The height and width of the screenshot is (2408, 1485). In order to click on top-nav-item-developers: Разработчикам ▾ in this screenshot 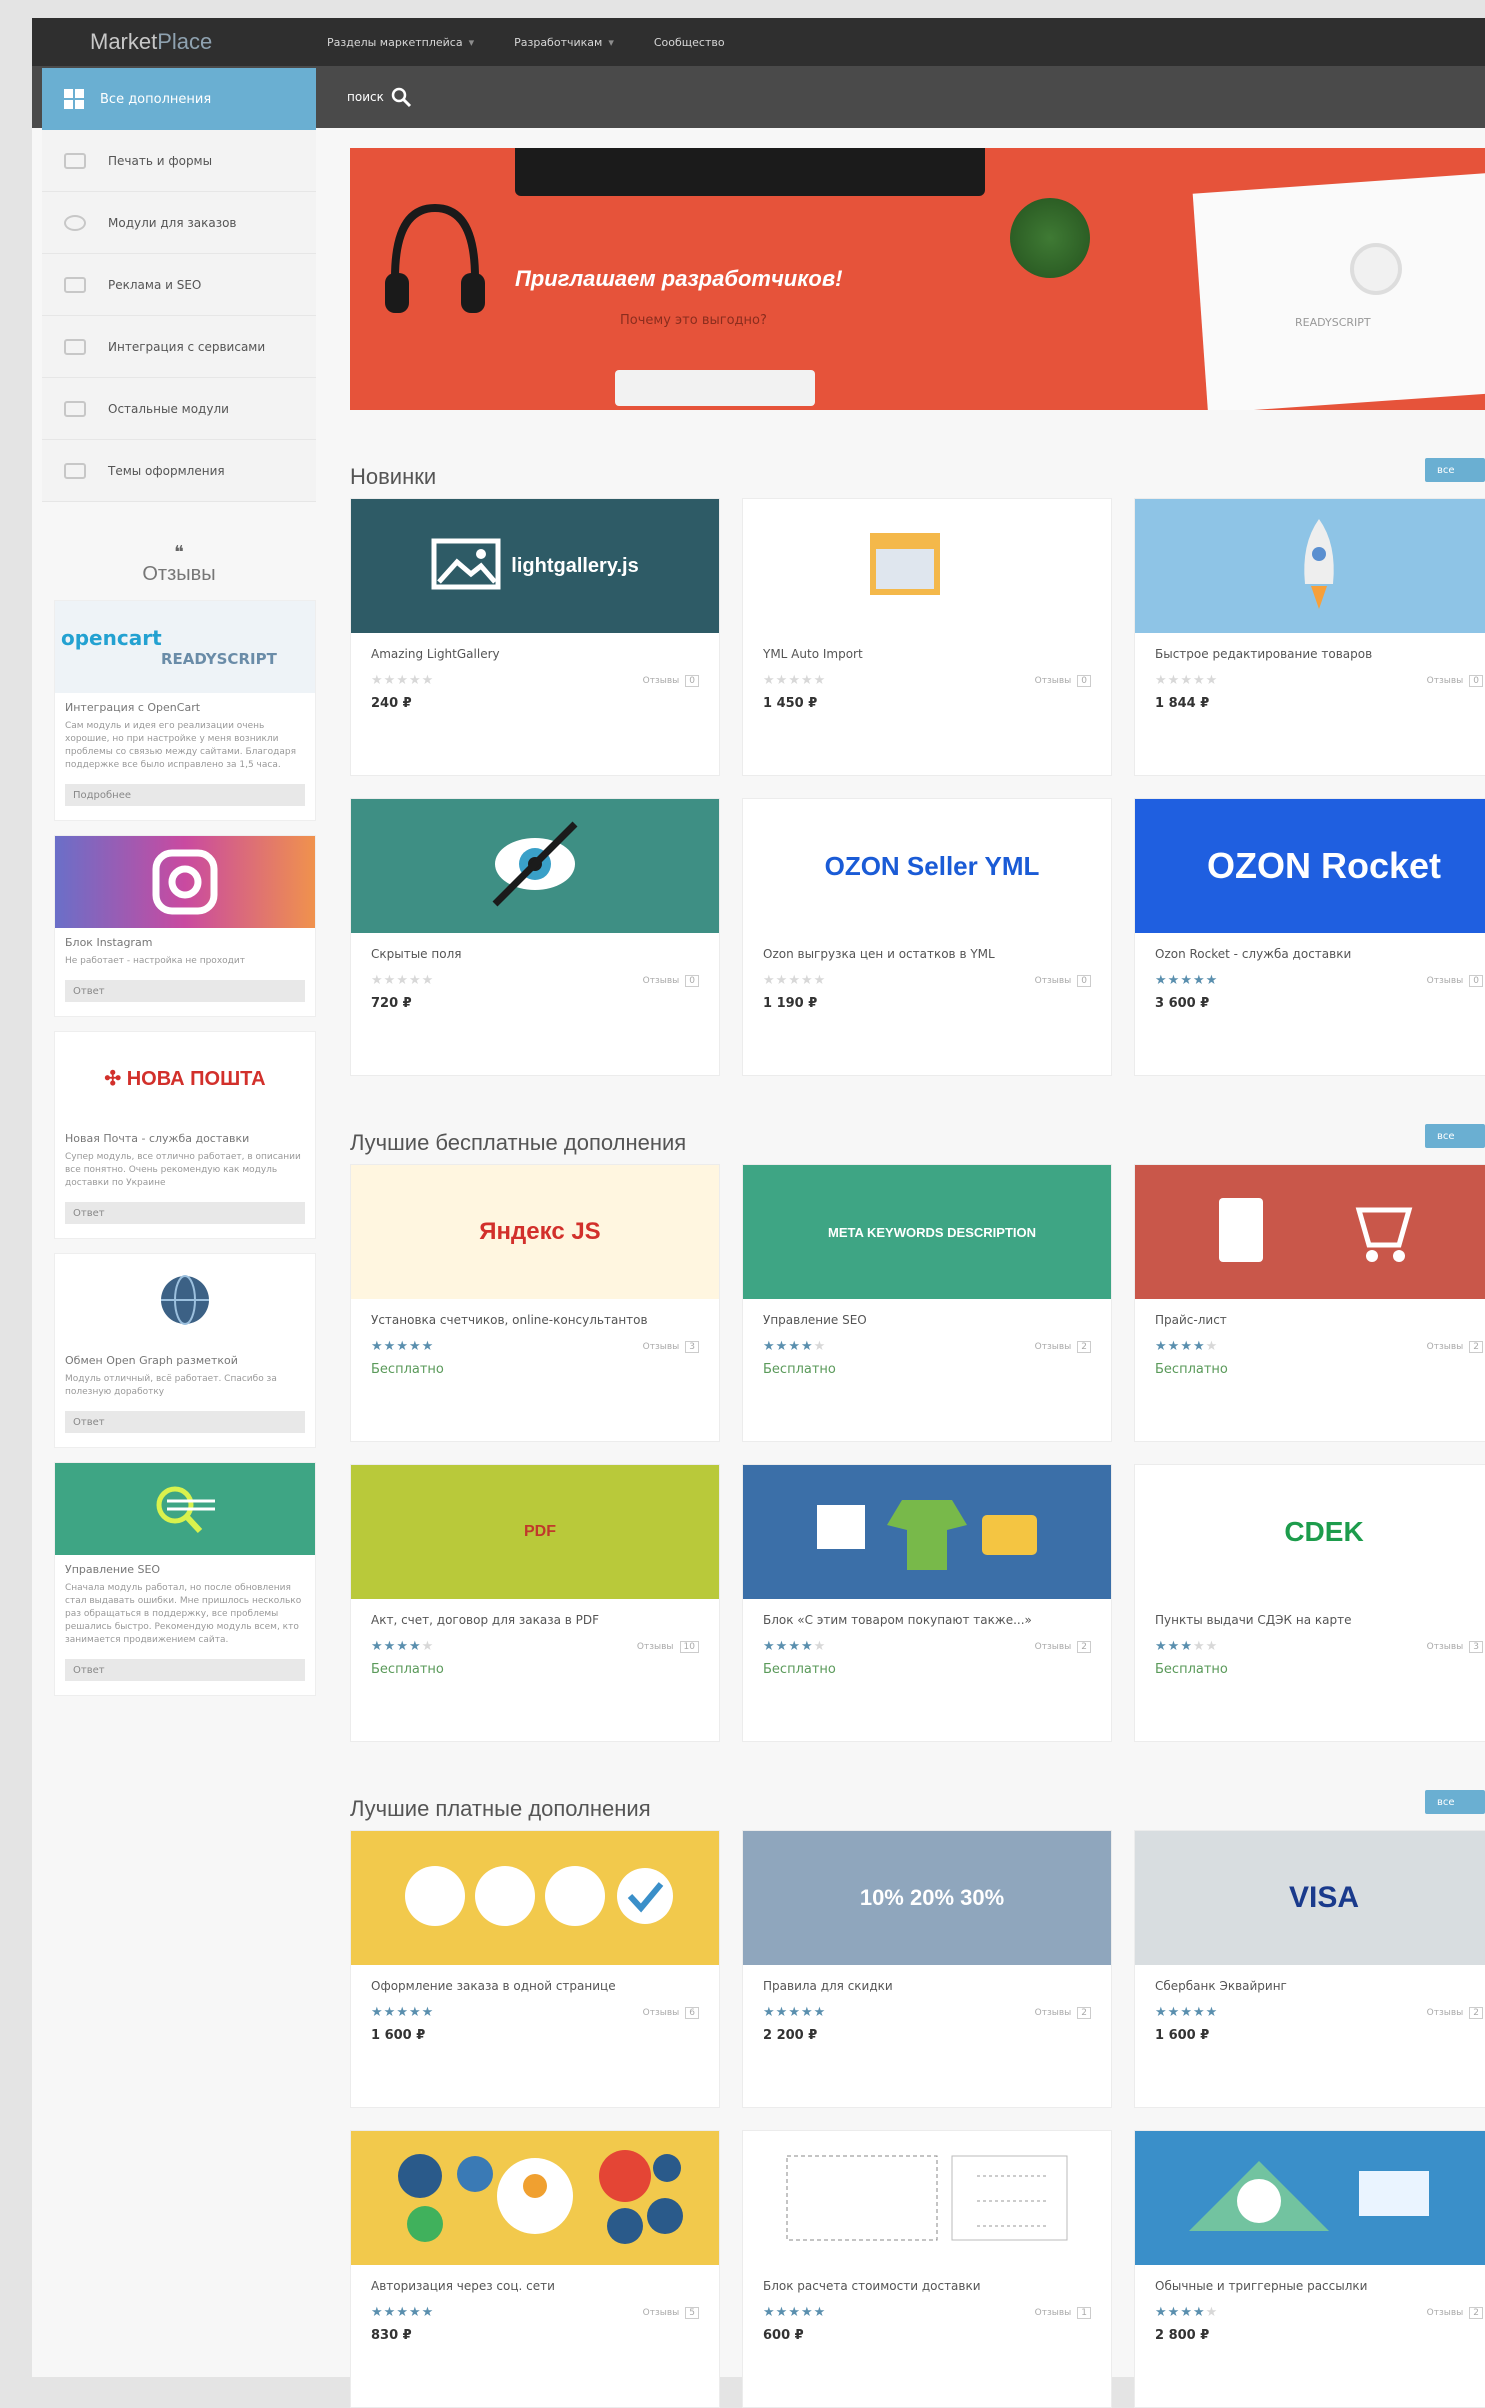, I will do `click(564, 42)`.